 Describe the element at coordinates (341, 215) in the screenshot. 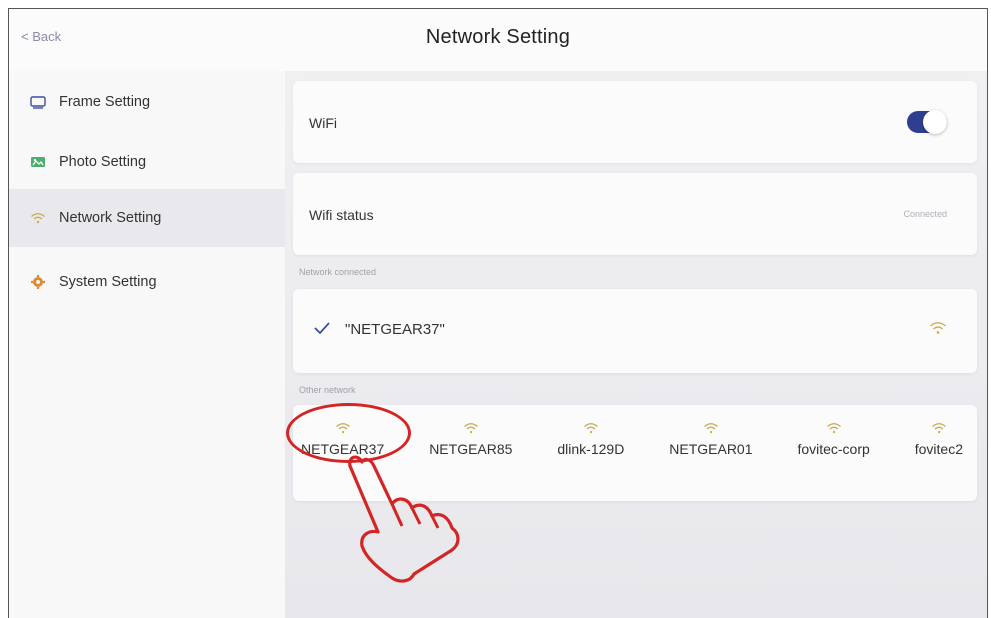

I see `wifi-status-label: Wifi status` at that location.